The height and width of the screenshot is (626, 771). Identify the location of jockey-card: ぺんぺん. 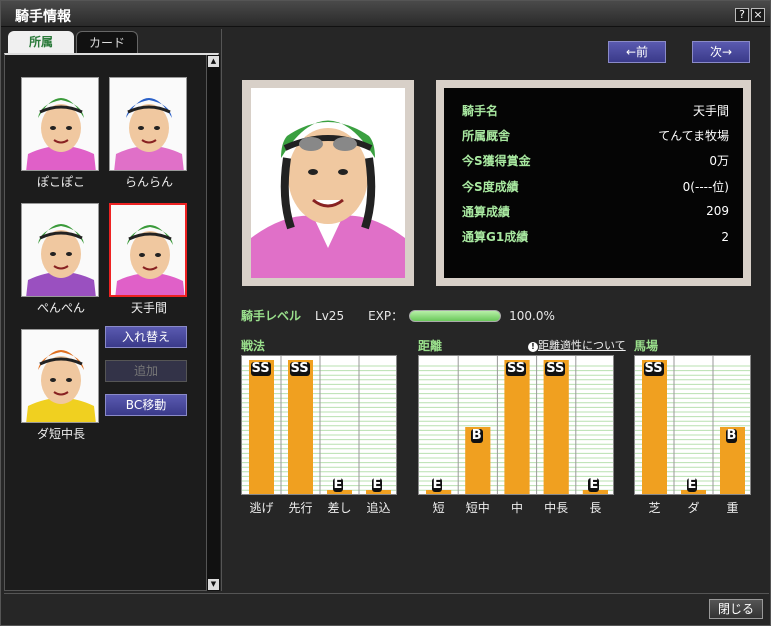
(61, 259).